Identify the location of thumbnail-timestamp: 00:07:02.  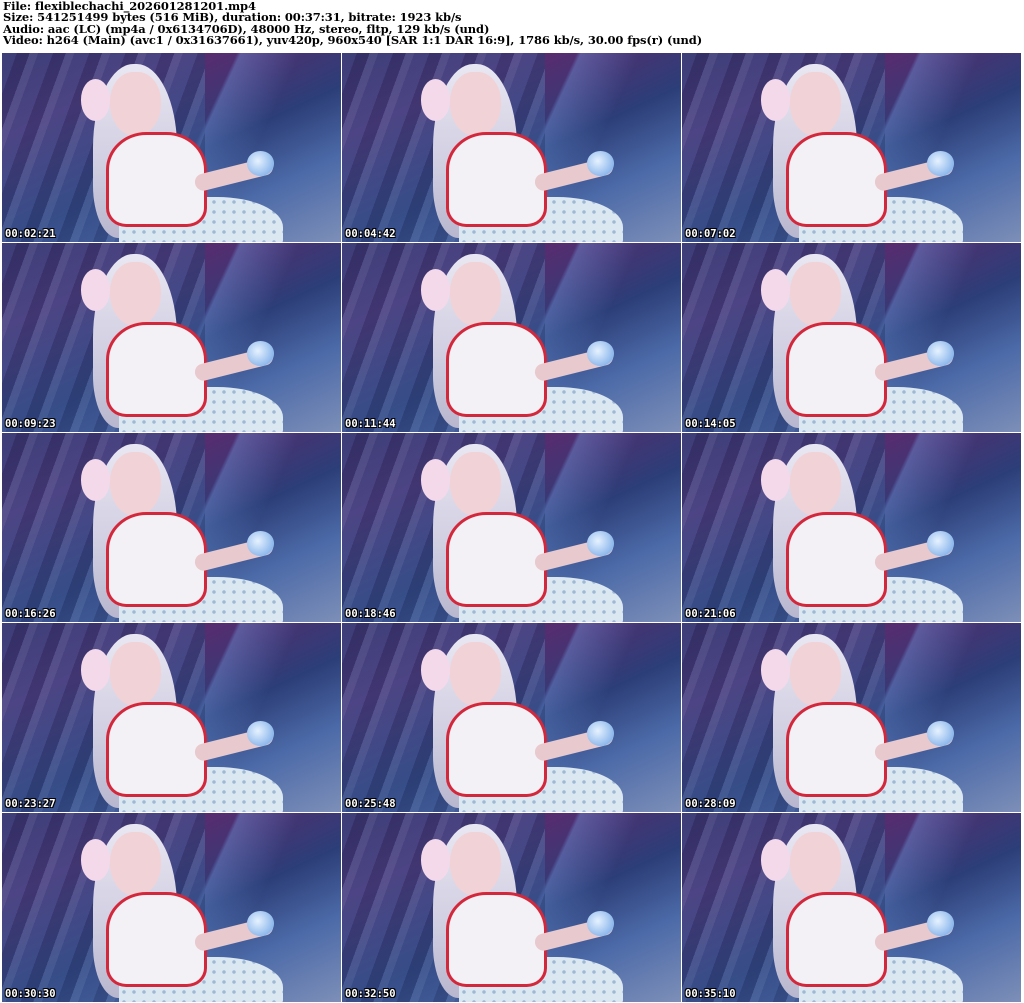
(710, 234).